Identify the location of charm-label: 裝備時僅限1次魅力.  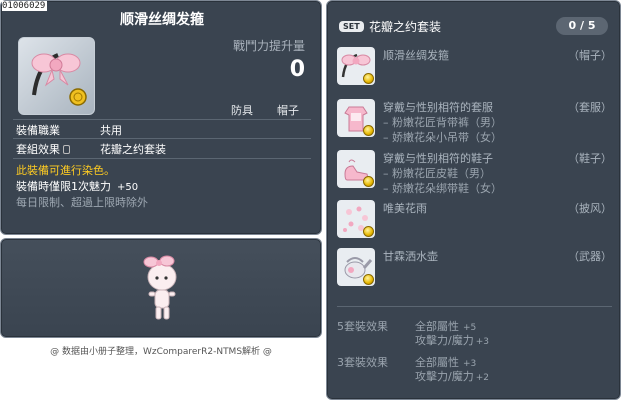
(63, 186).